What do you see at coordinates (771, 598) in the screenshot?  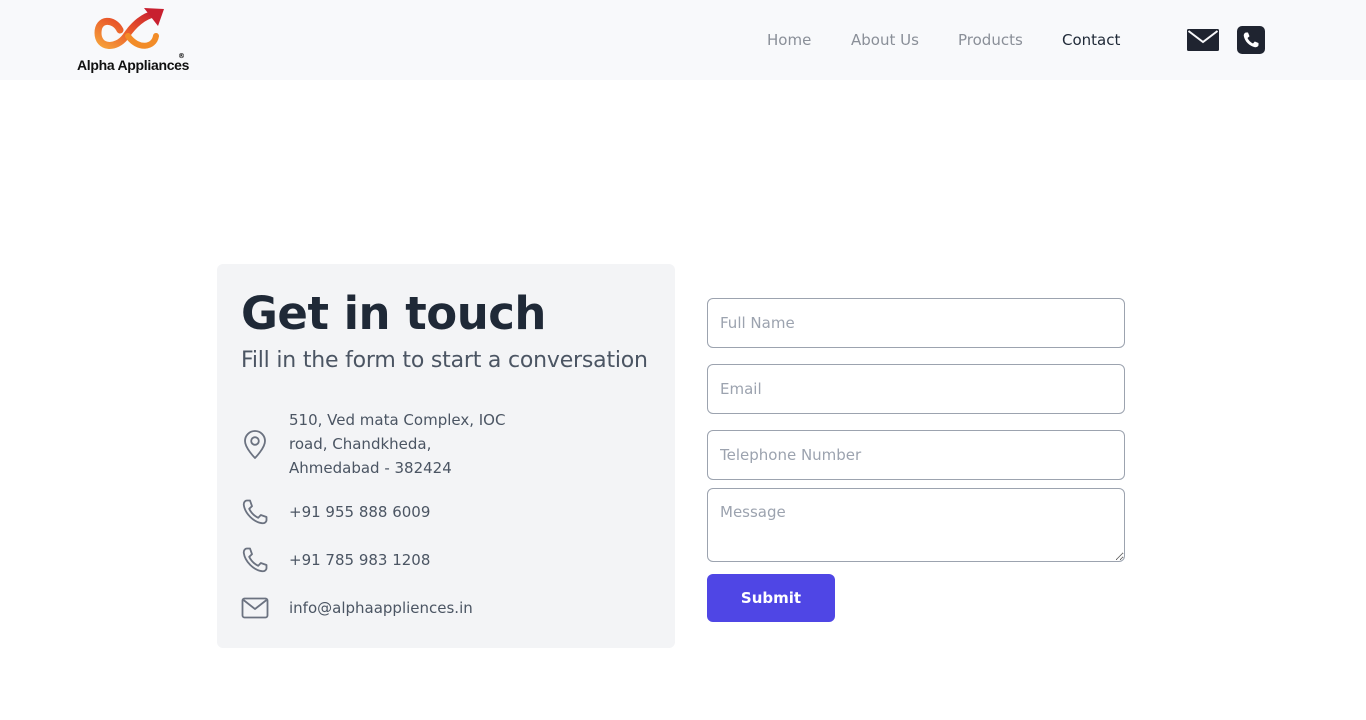 I see `submit-button: Submit` at bounding box center [771, 598].